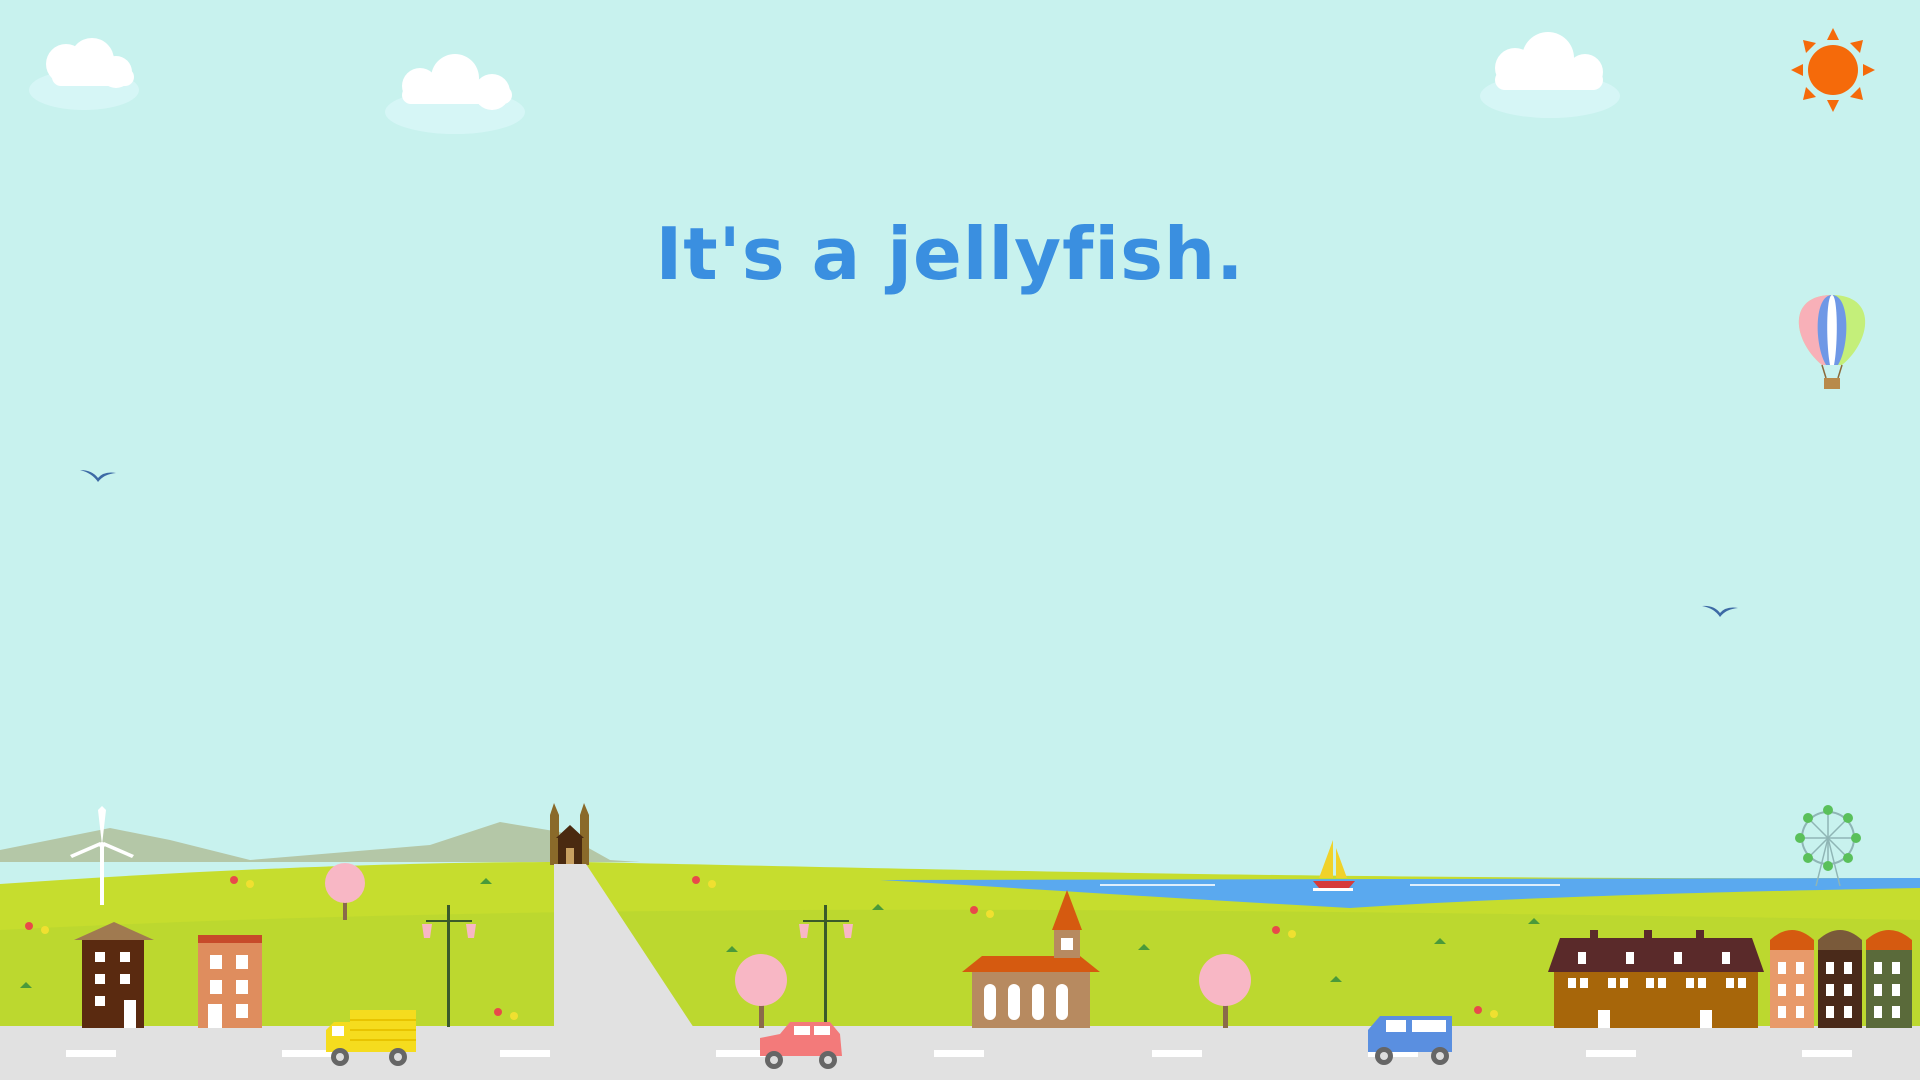  What do you see at coordinates (1832, 342) in the screenshot?
I see `hot-air-balloon-icon` at bounding box center [1832, 342].